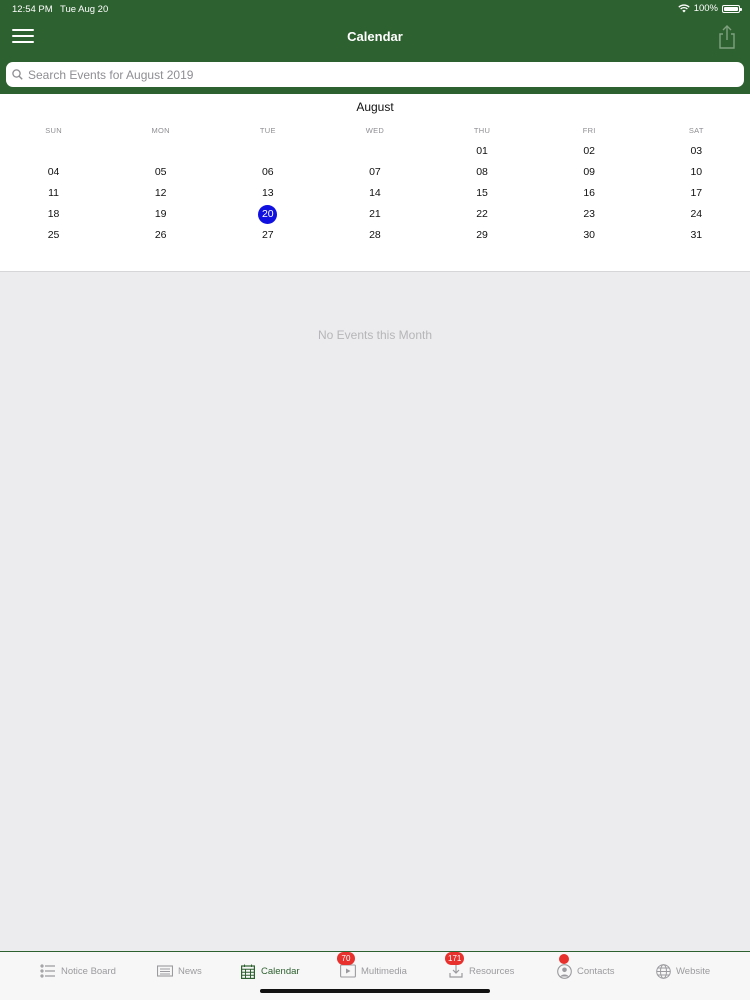  I want to click on notification-badge, so click(564, 959).